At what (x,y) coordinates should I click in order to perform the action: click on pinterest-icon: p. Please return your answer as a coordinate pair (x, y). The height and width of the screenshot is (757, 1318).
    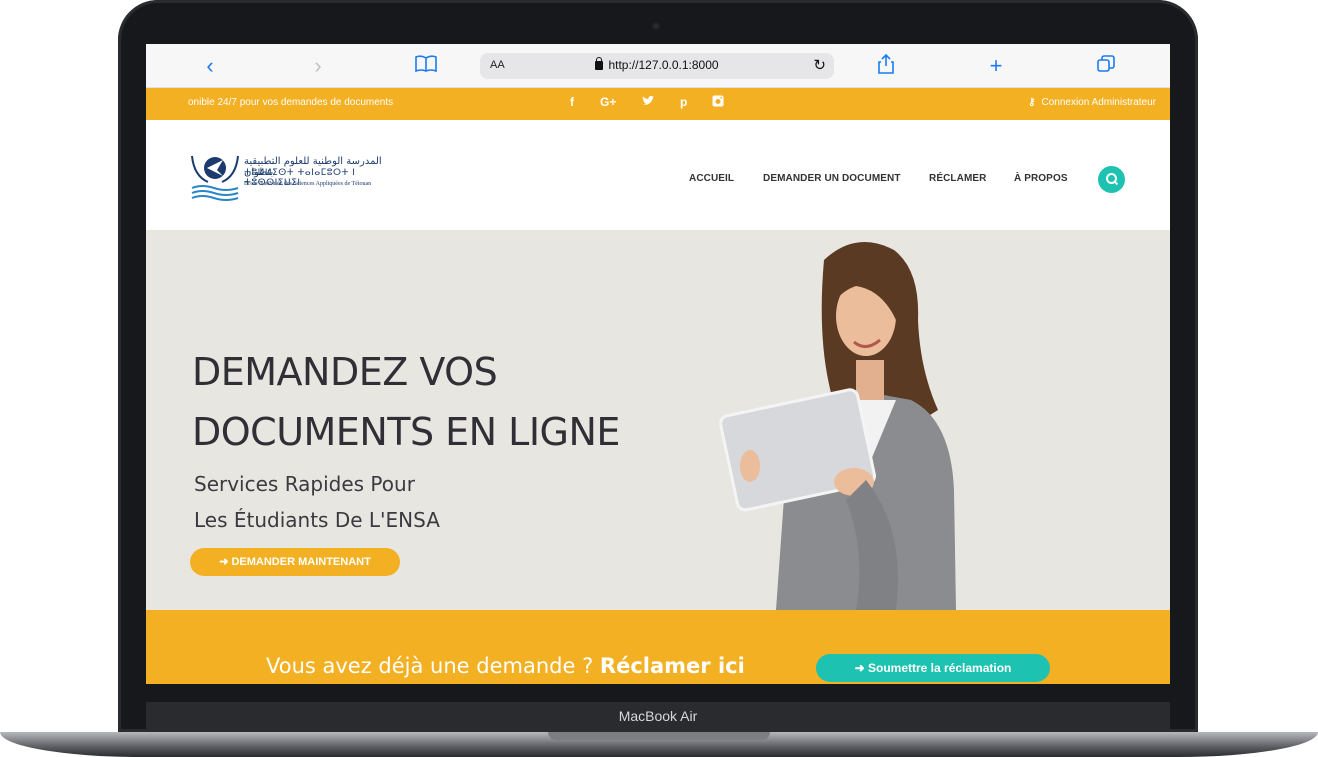
    Looking at the image, I should click on (683, 102).